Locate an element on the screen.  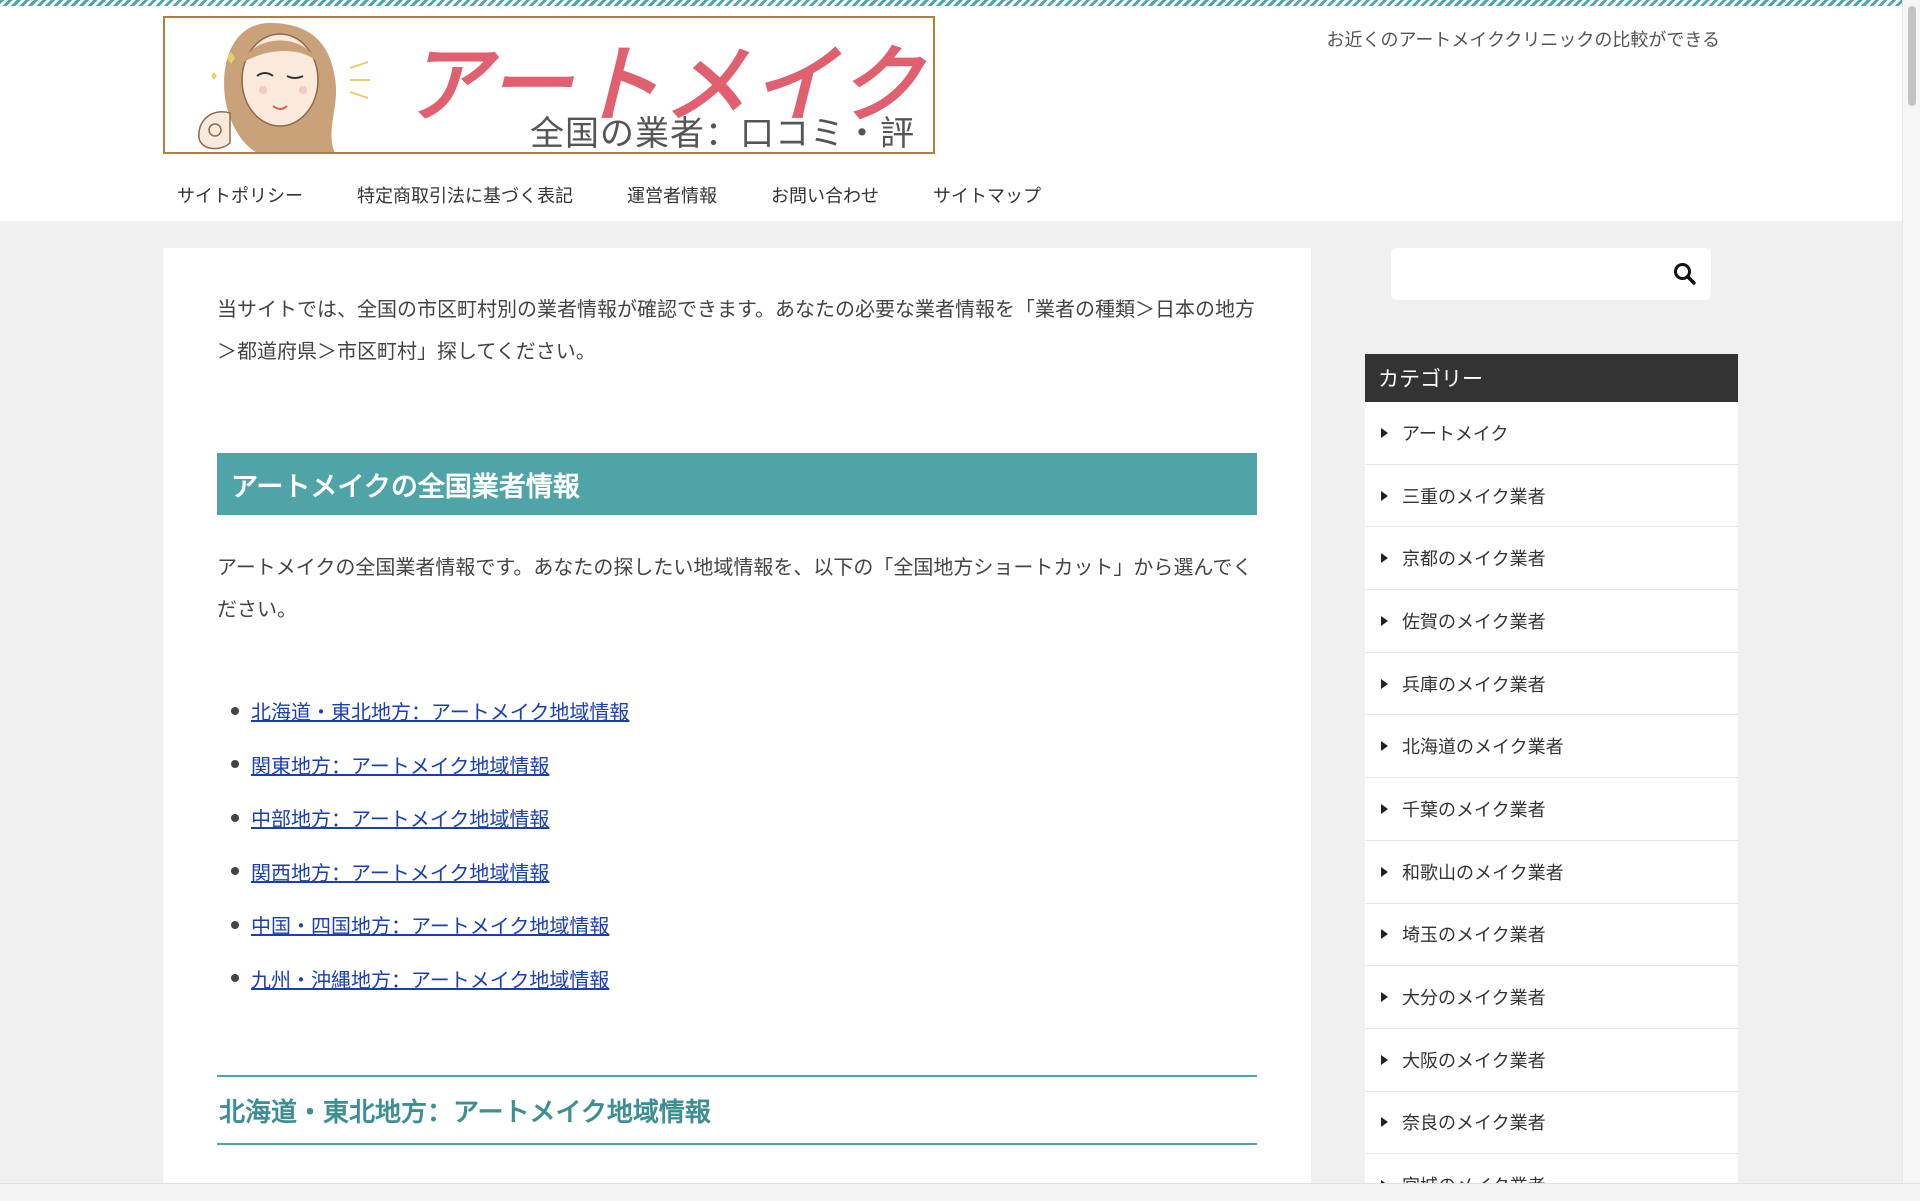
region-link-kansai: 関西地方：アートメイク地域情報 is located at coordinates (400, 871).